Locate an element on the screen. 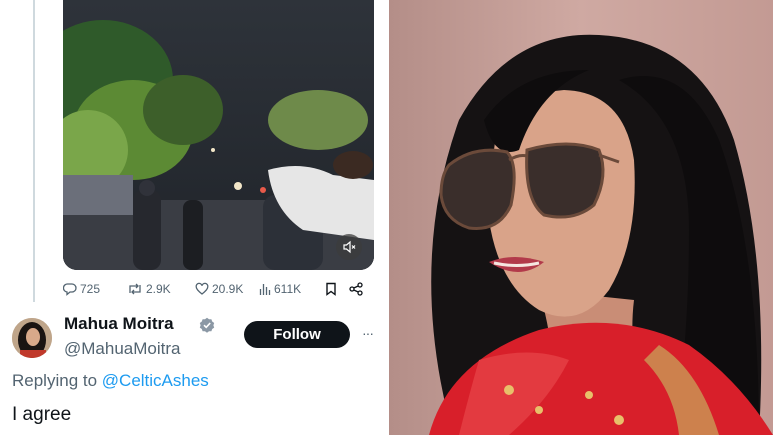 The width and height of the screenshot is (773, 435). mute-button is located at coordinates (349, 247).